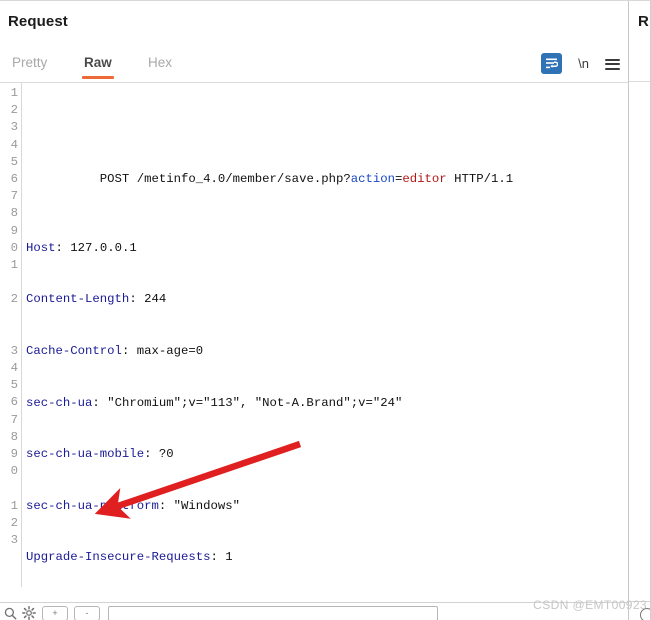 The width and height of the screenshot is (651, 620). Describe the element at coordinates (85, 454) in the screenshot. I see `header-name: sec-ch-ua-mobile` at that location.